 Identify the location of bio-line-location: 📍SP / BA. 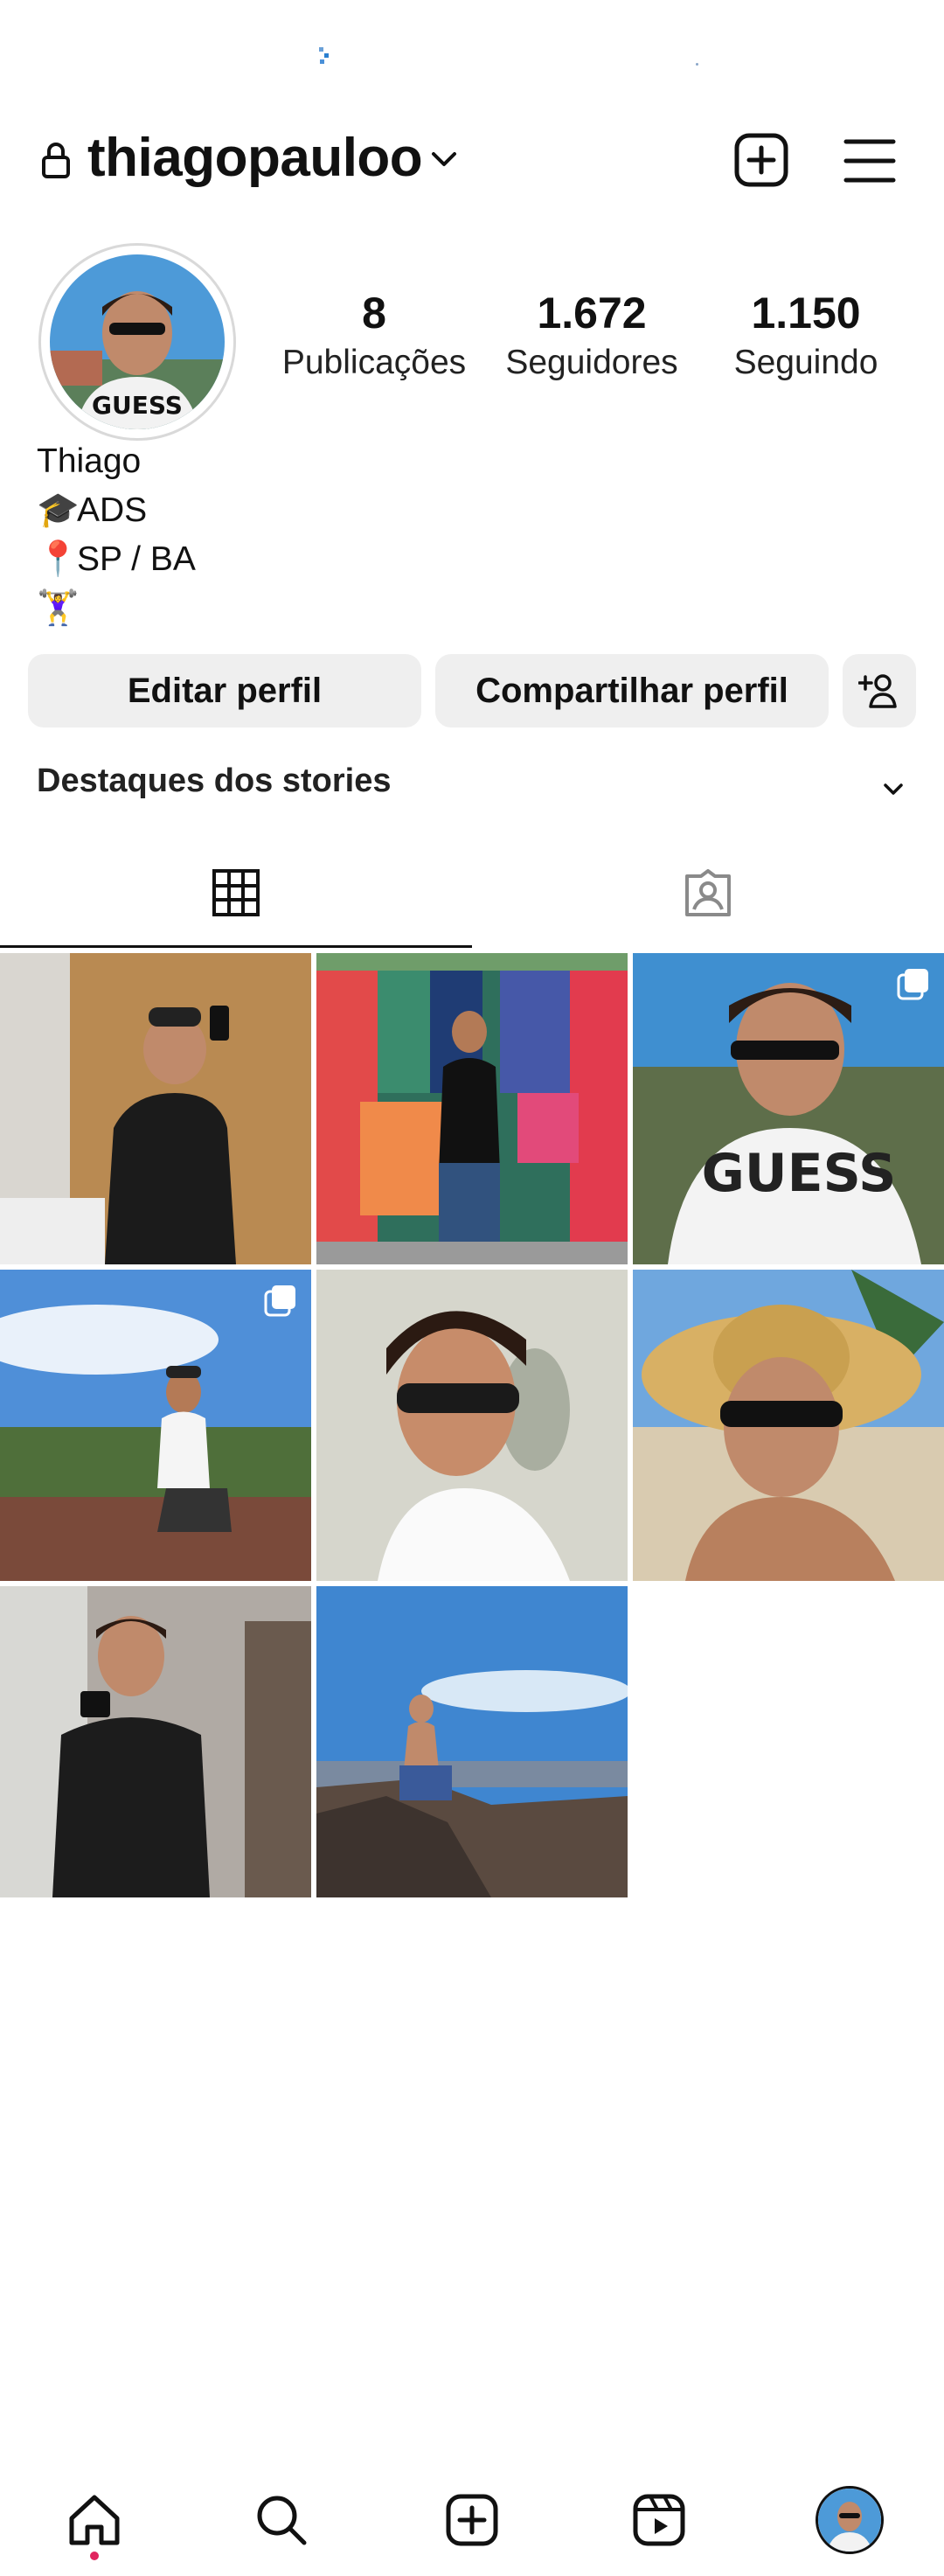
(117, 559).